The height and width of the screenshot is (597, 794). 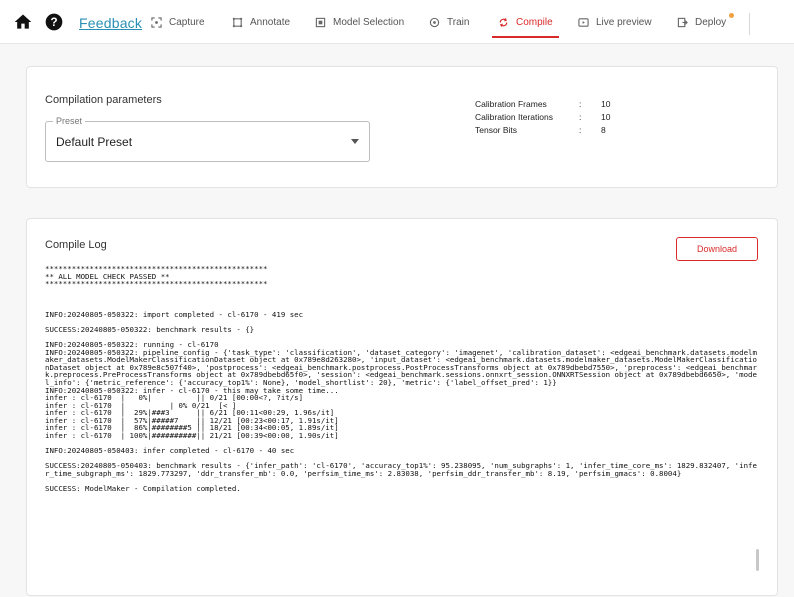 What do you see at coordinates (458, 22) in the screenshot?
I see `tab-train-label: Train` at bounding box center [458, 22].